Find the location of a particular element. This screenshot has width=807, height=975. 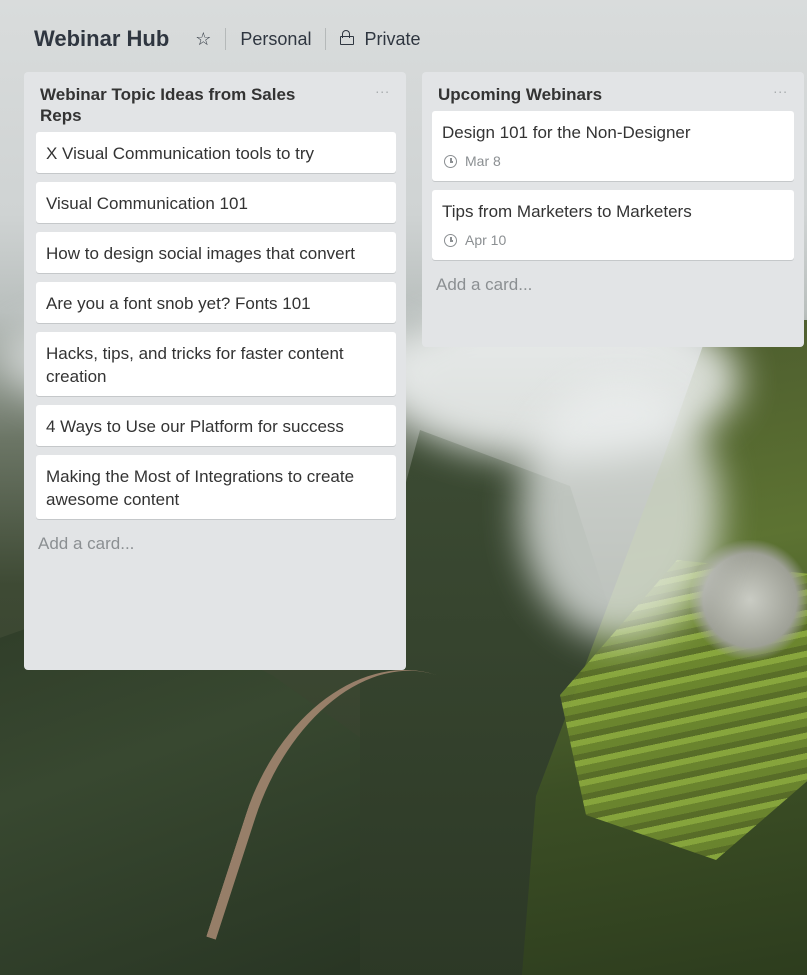

card-title: Design 101 for the Non-Designer is located at coordinates (566, 132).